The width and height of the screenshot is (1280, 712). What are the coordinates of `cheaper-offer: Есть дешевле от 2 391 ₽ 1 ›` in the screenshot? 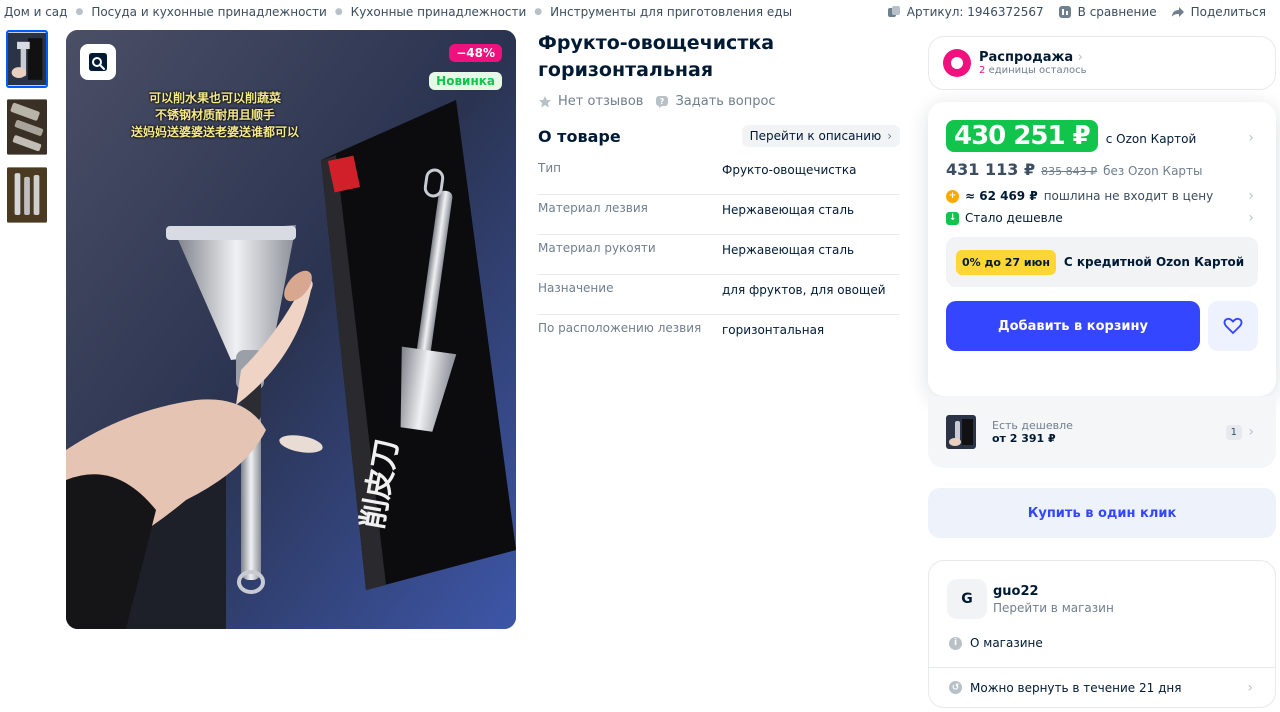 It's located at (1102, 432).